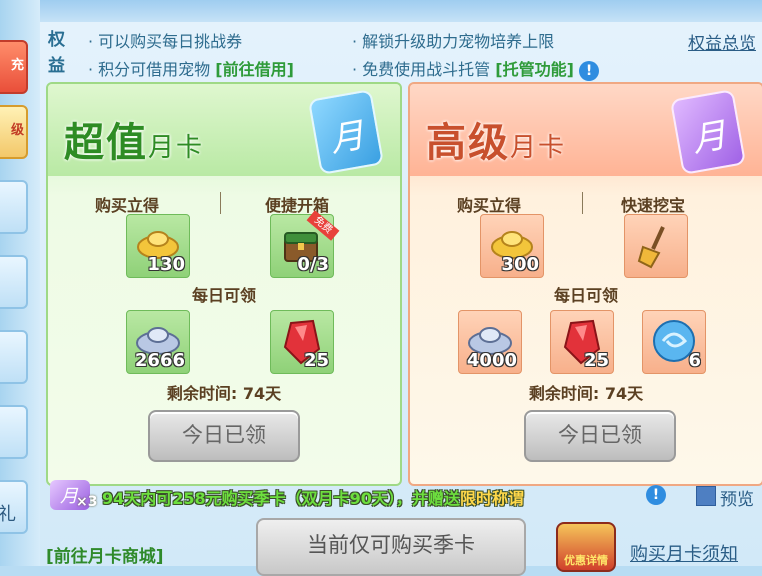 This screenshot has height=576, width=762. Describe the element at coordinates (468, 142) in the screenshot. I see `card-title-main: 高级` at that location.